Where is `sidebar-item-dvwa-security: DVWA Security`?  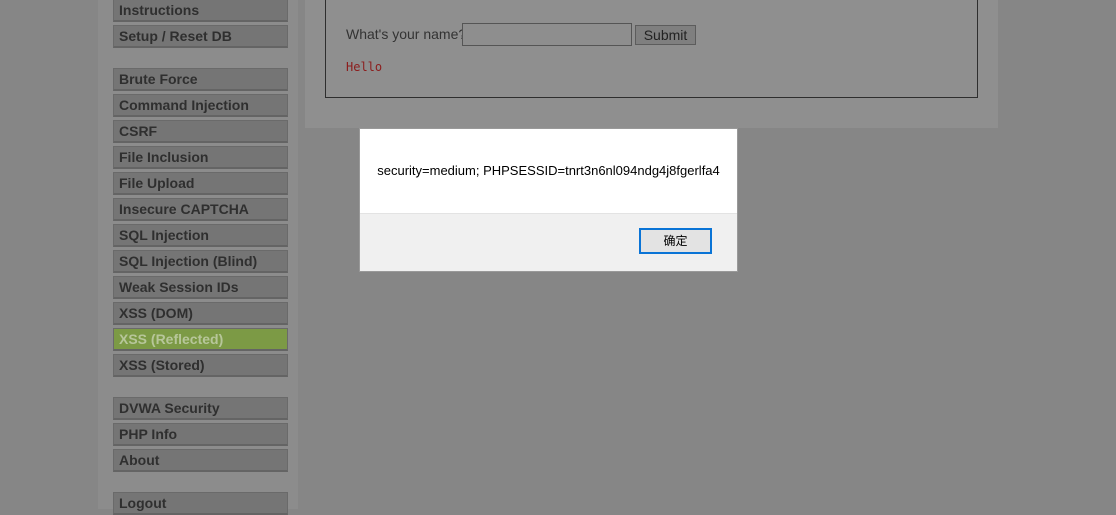
sidebar-item-dvwa-security: DVWA Security is located at coordinates (200, 408).